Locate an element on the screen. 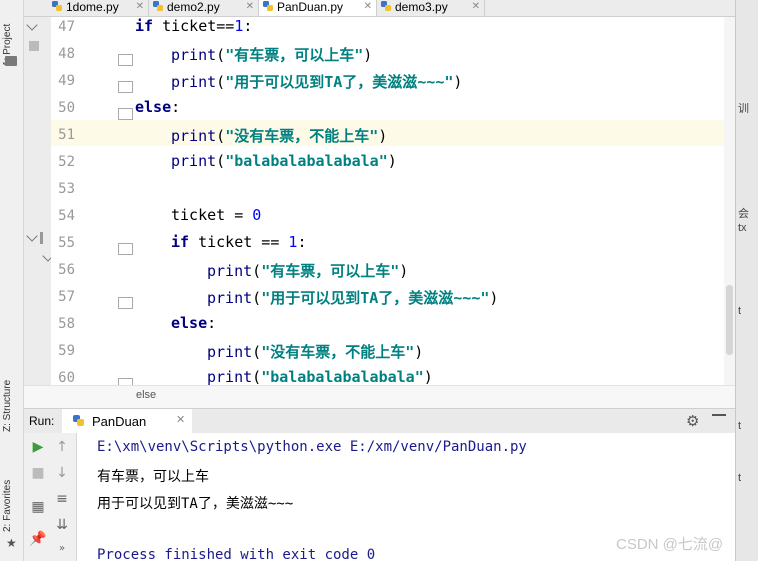 The height and width of the screenshot is (563, 758). code-token: : is located at coordinates (212, 323).